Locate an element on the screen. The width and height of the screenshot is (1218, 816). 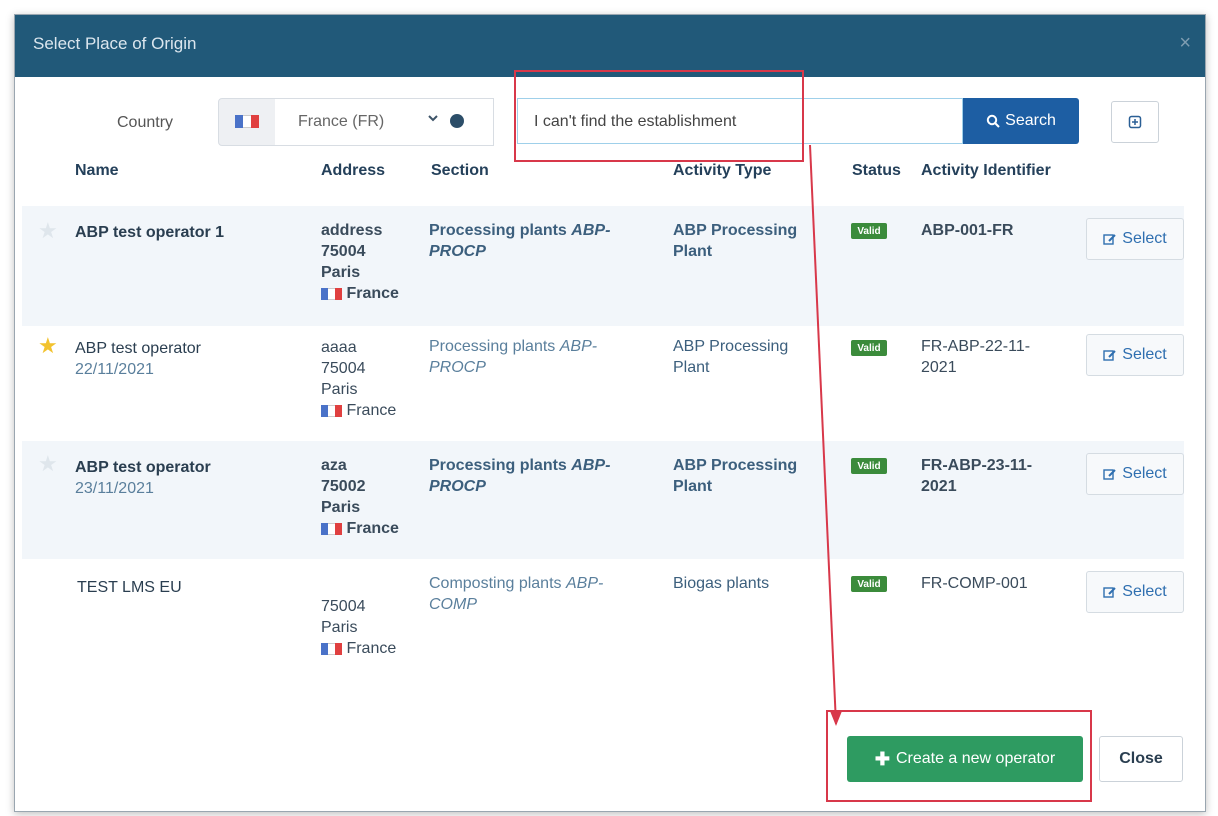
row-address: aza 75002 Paris France is located at coordinates (360, 497).